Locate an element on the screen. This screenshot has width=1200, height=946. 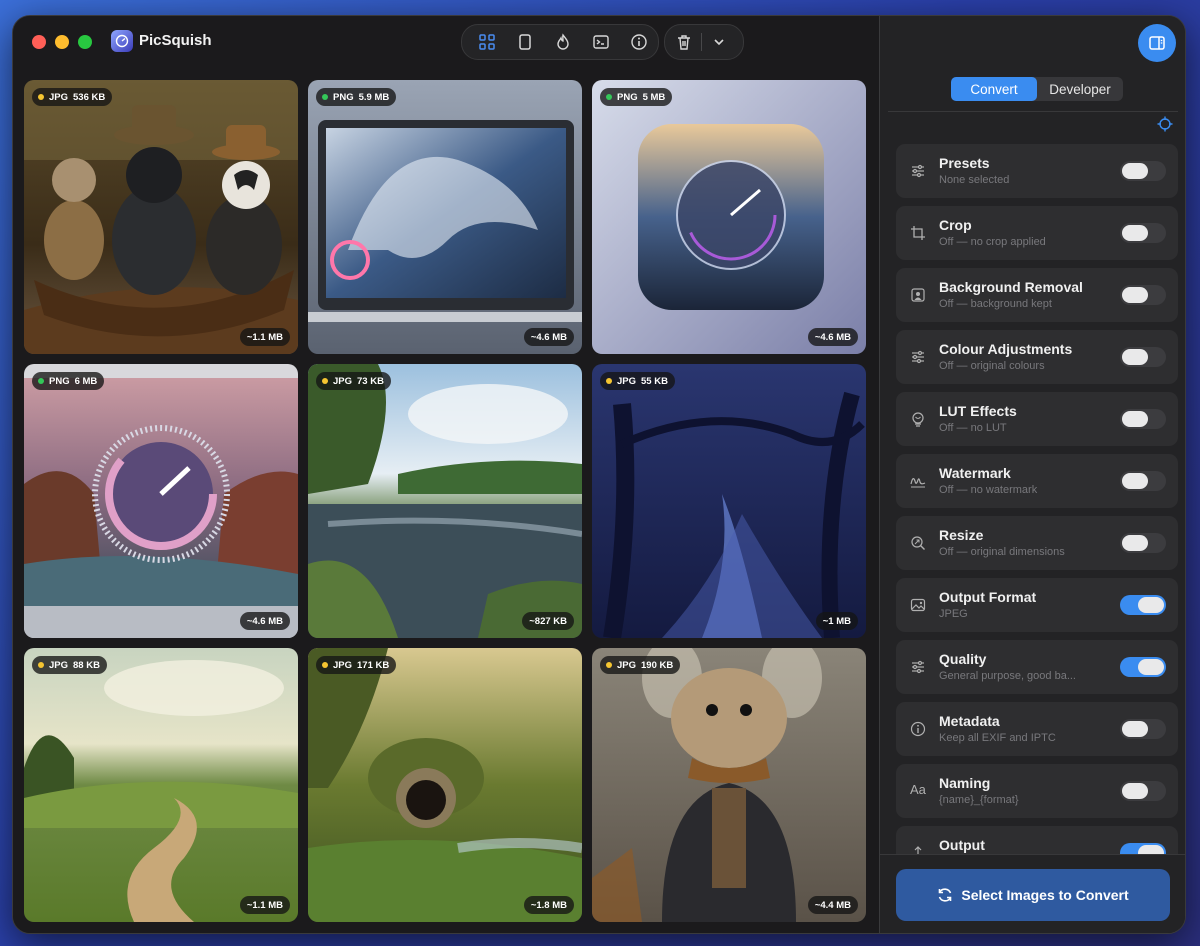
original-format-badge: JPG 55 KB is located at coordinates (637, 381).